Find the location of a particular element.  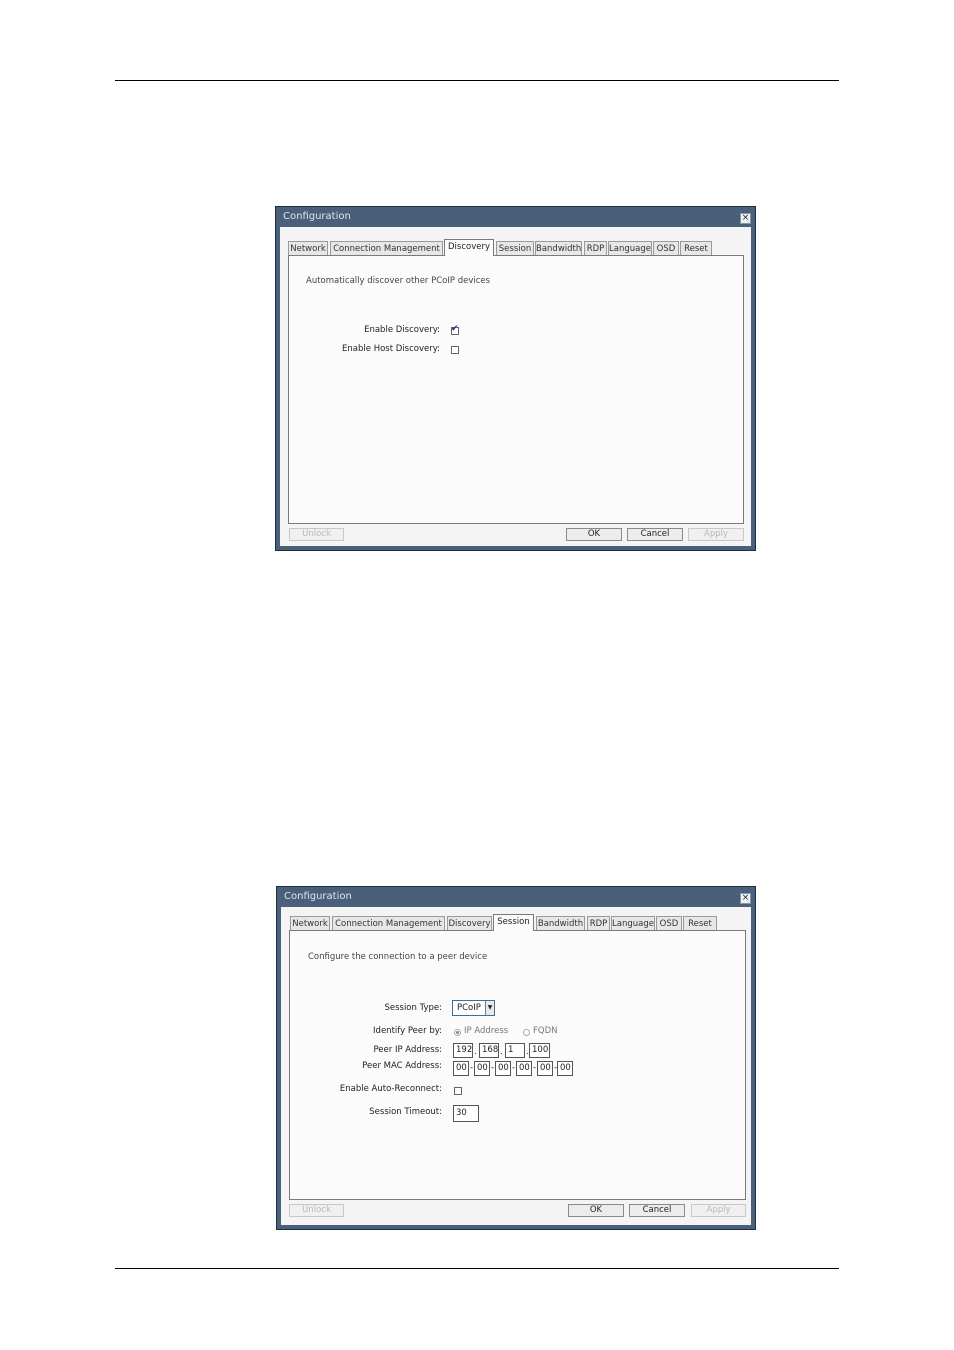

peer-ip-octet-3: 1 is located at coordinates (515, 1050).